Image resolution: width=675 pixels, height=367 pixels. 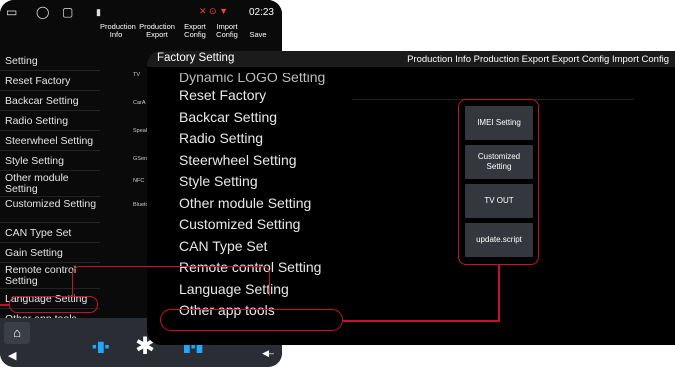 What do you see at coordinates (140, 131) in the screenshot?
I see `phone-right-label-speal: Speal` at bounding box center [140, 131].